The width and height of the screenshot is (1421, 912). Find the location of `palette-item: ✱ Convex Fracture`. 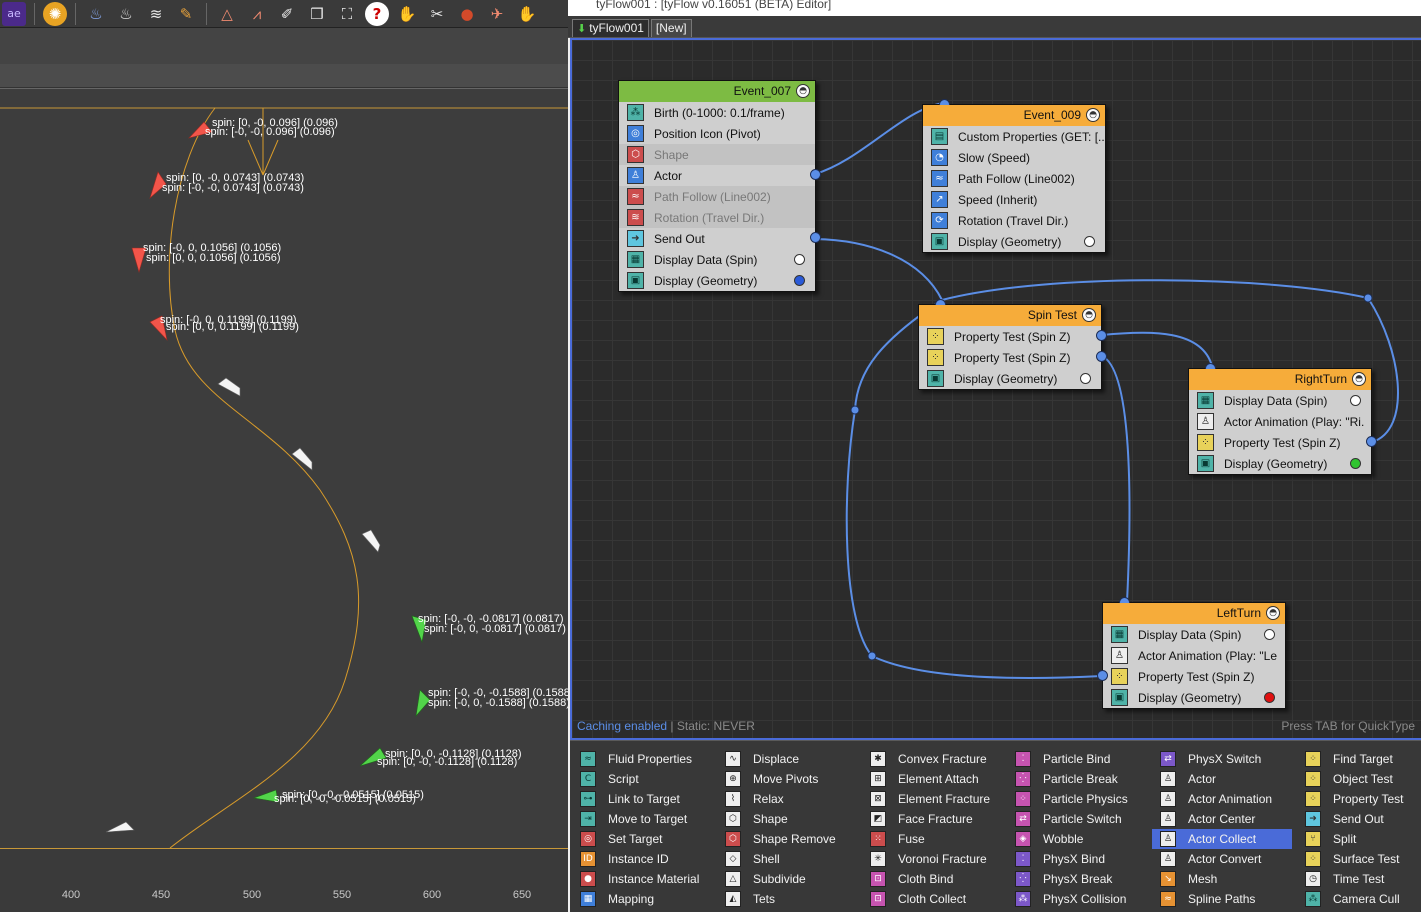

palette-item: ✱ Convex Fracture is located at coordinates (932, 759).